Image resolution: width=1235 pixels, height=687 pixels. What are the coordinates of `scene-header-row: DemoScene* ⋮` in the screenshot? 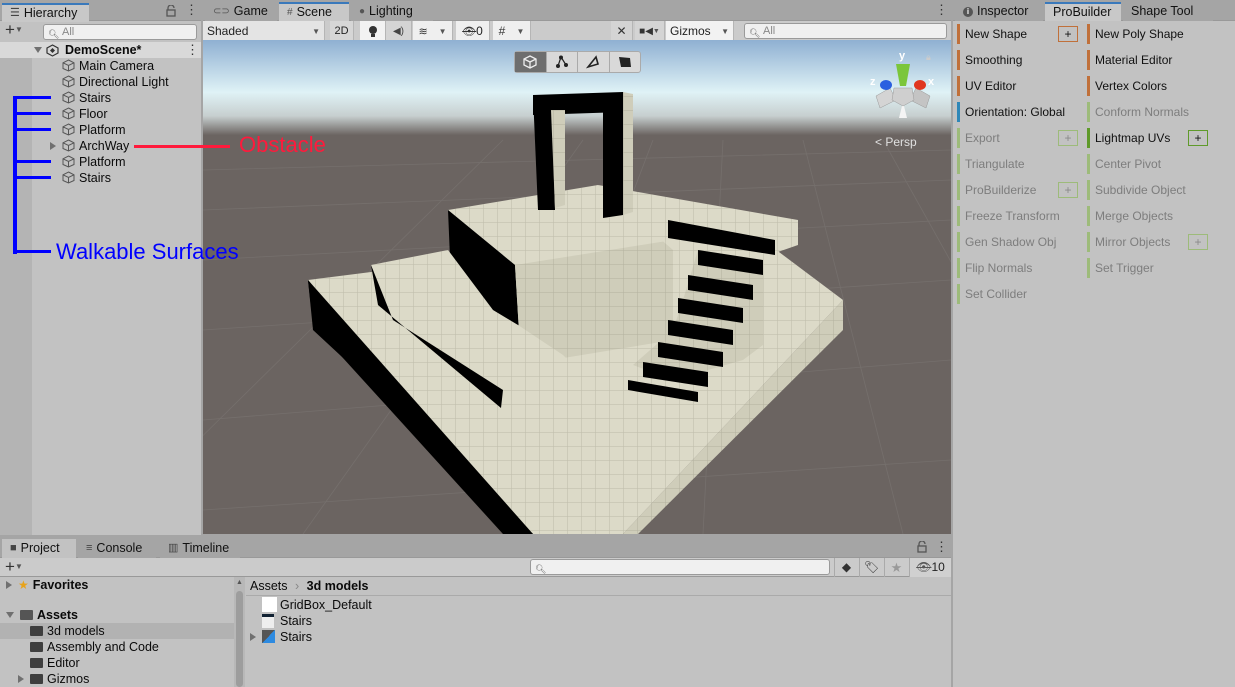 It's located at (100, 50).